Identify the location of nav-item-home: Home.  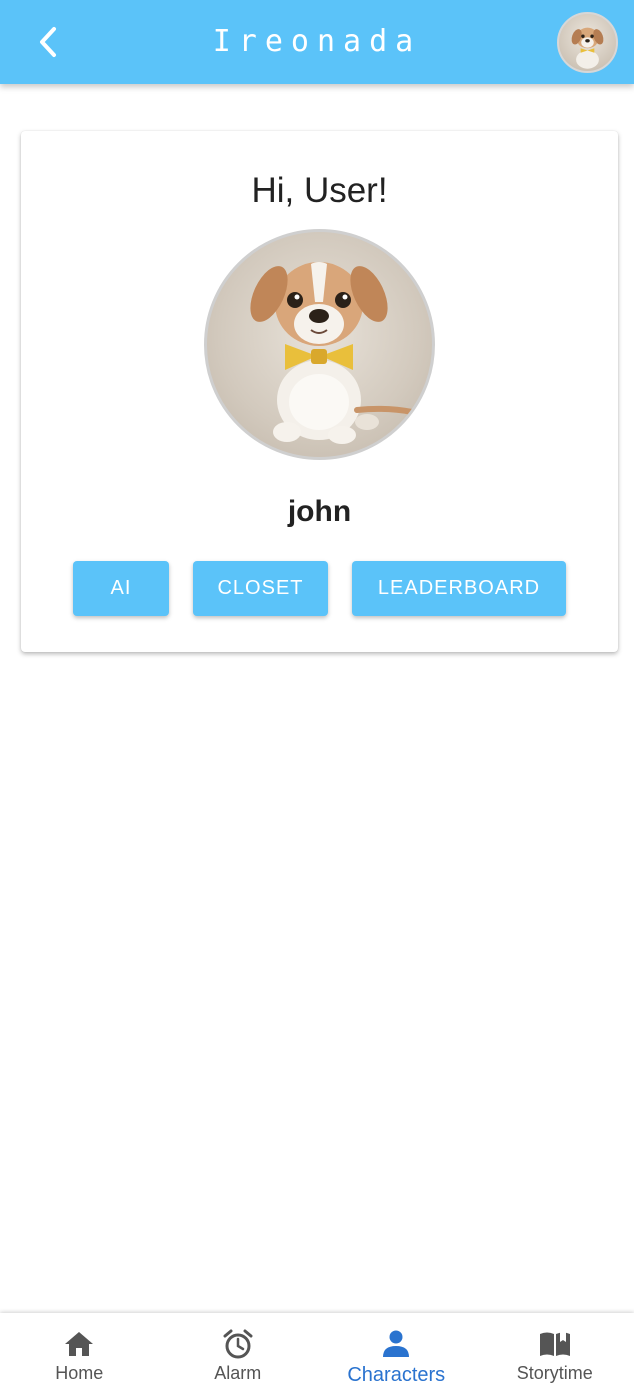
(79, 1352).